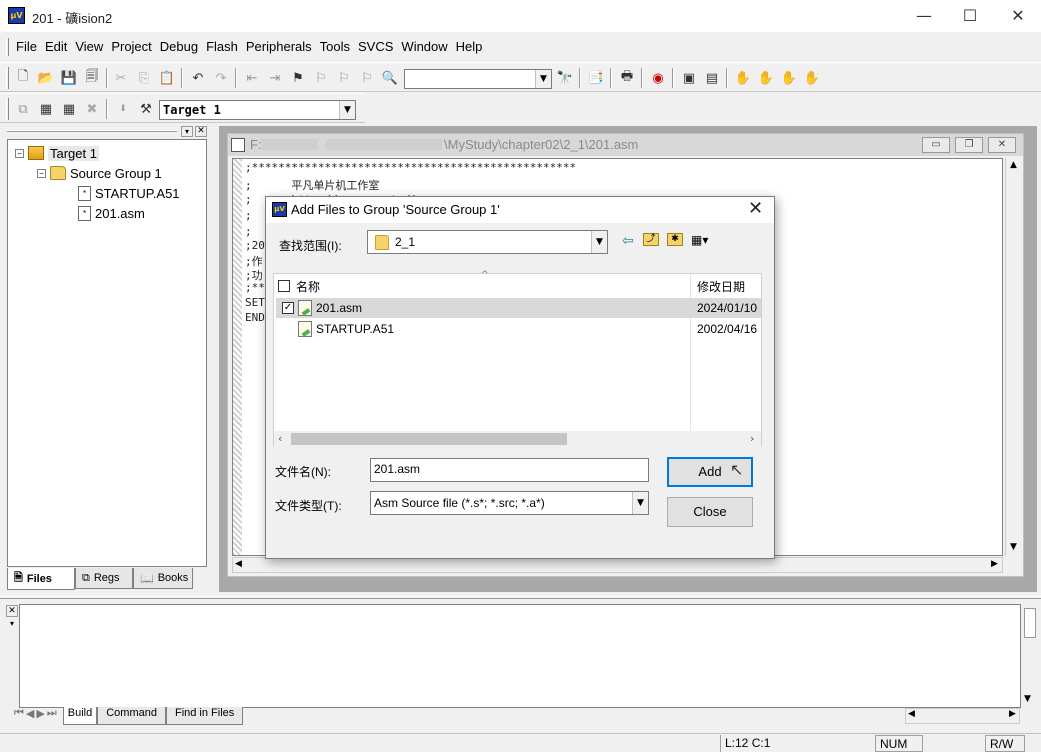  I want to click on tab-regs: ⧉ Regs, so click(104, 578).